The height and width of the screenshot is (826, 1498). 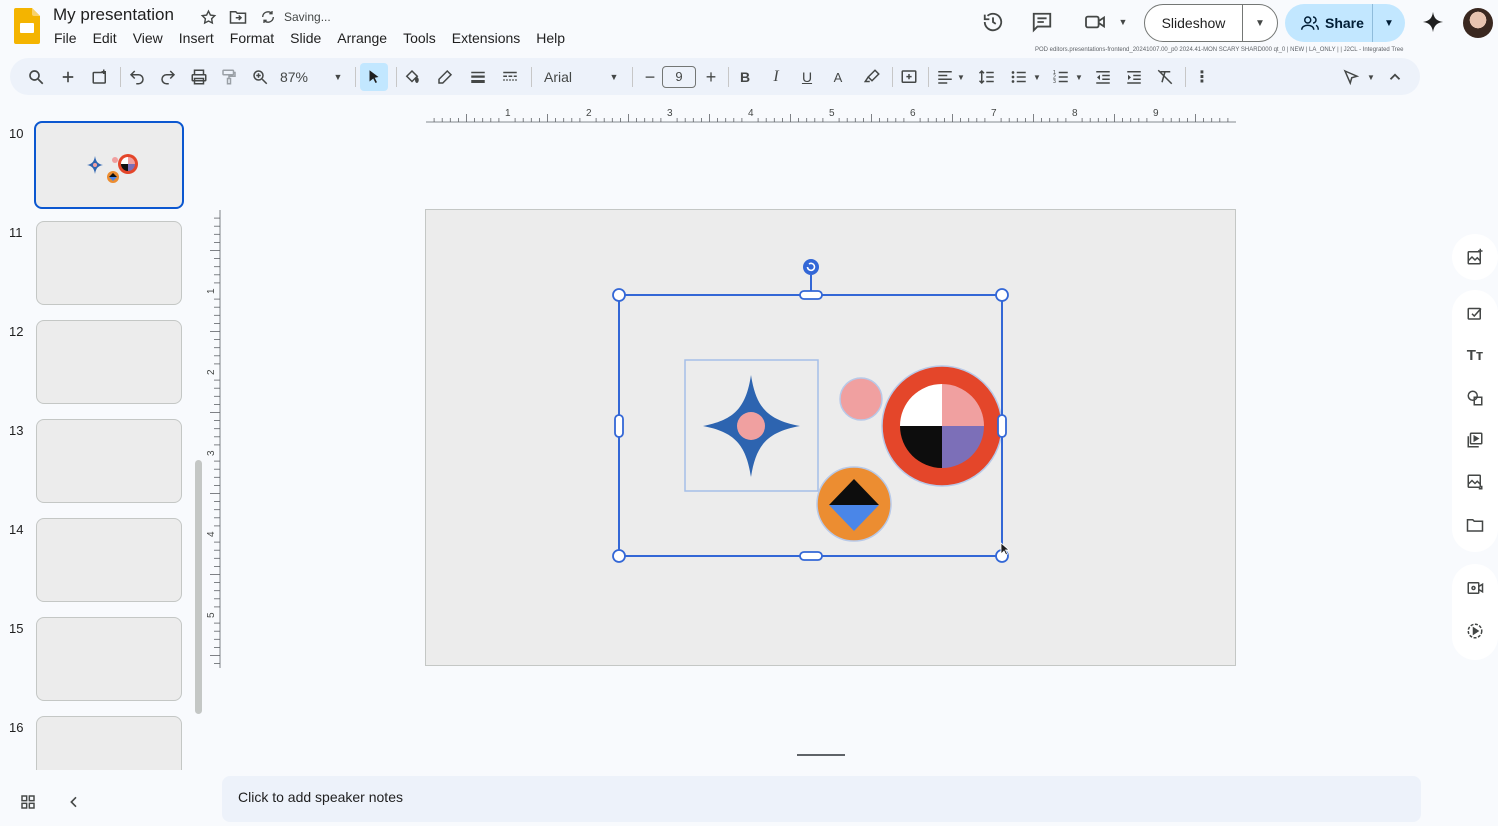 What do you see at coordinates (838, 77) in the screenshot?
I see `text-color-icon: A` at bounding box center [838, 77].